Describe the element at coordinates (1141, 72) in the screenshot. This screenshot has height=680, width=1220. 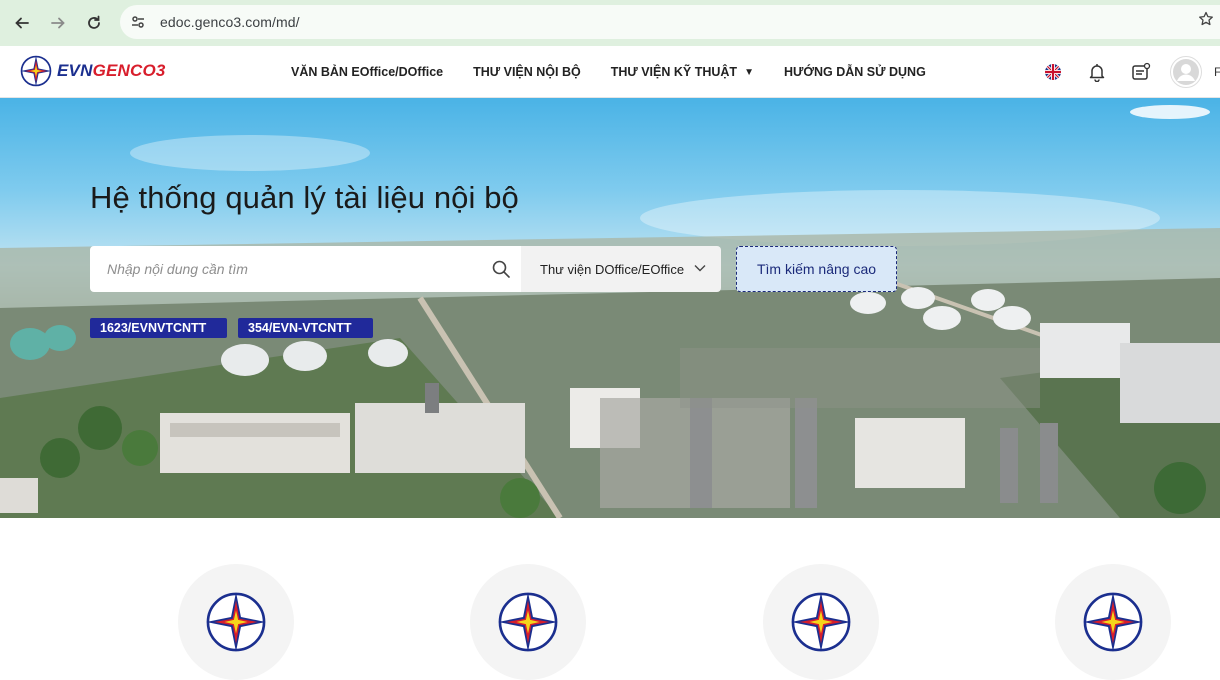
I see `message-icon` at that location.